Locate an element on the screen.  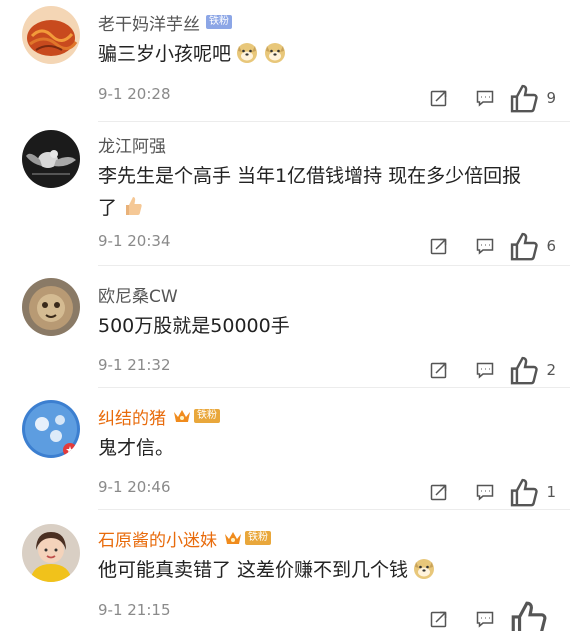
username: 龙江阿强 is located at coordinates (132, 144).